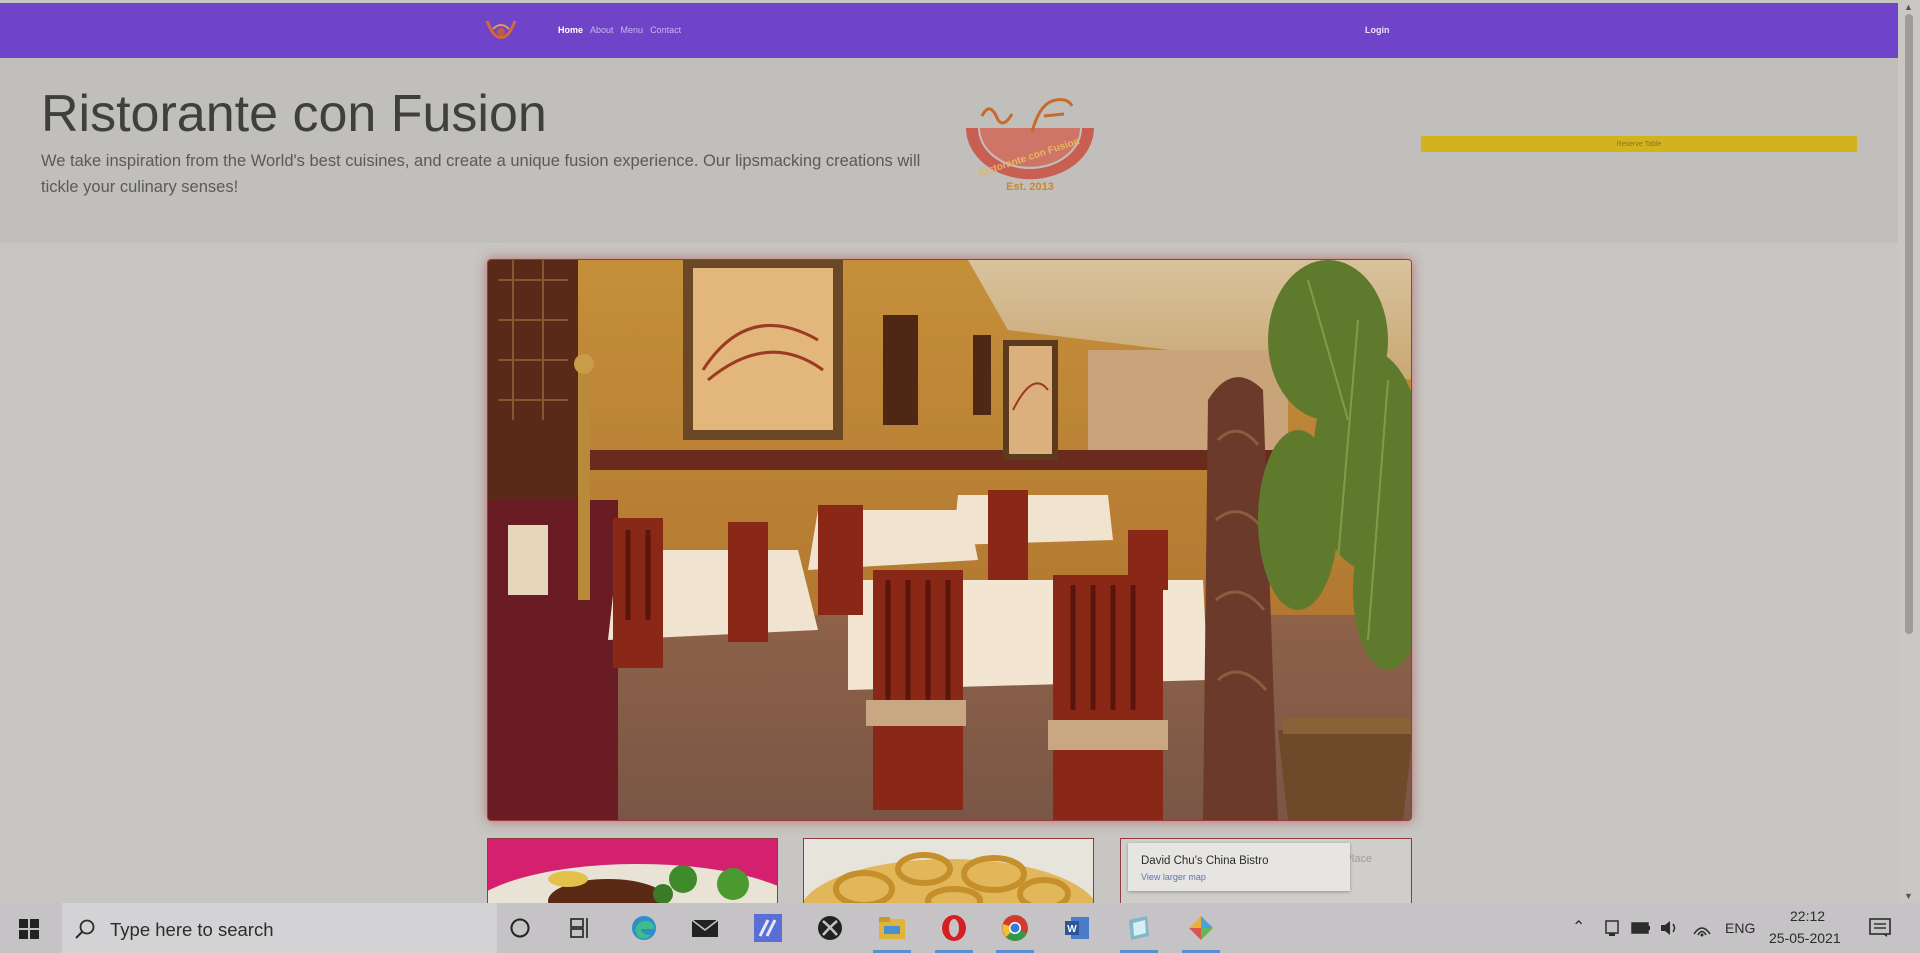 Image resolution: width=1920 pixels, height=953 pixels. Describe the element at coordinates (954, 928) in the screenshot. I see `opera-icon` at that location.